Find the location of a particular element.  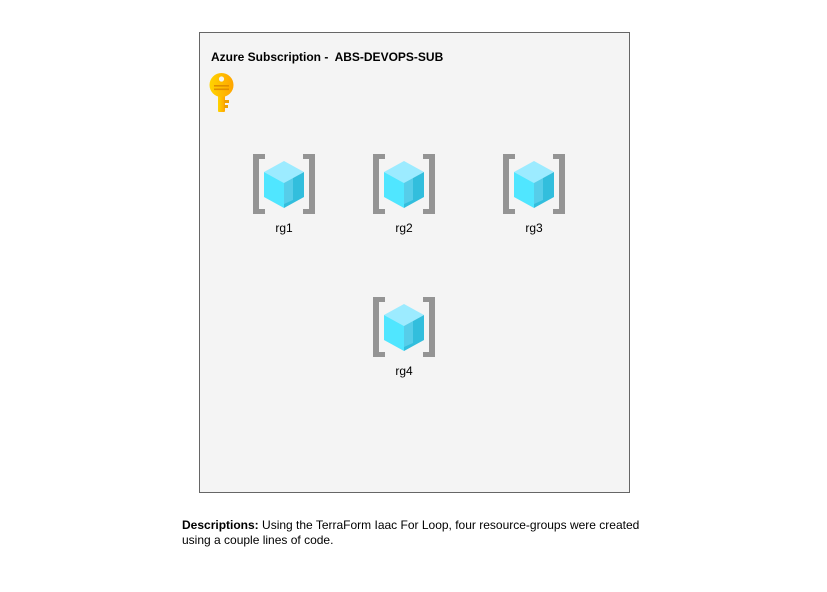

resource-group-label: rg3 is located at coordinates (534, 228).